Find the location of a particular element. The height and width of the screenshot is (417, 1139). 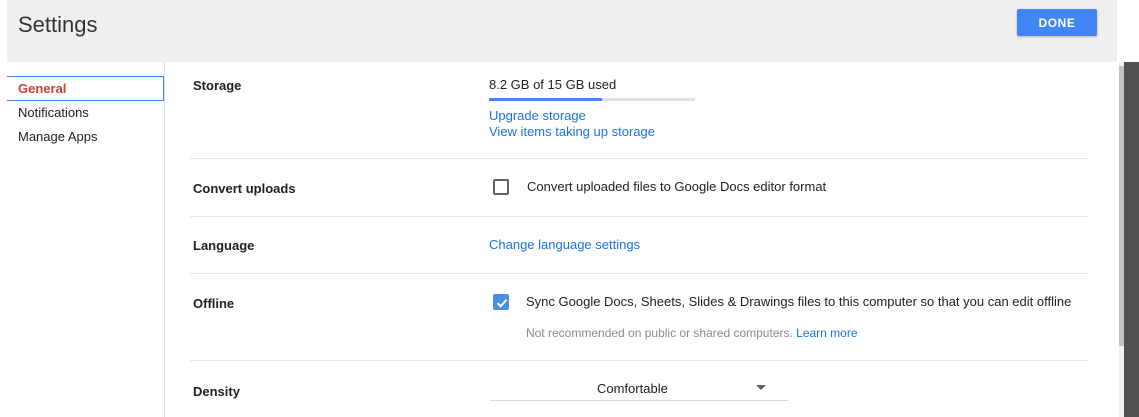

background-window-edge is located at coordinates (1131, 239).